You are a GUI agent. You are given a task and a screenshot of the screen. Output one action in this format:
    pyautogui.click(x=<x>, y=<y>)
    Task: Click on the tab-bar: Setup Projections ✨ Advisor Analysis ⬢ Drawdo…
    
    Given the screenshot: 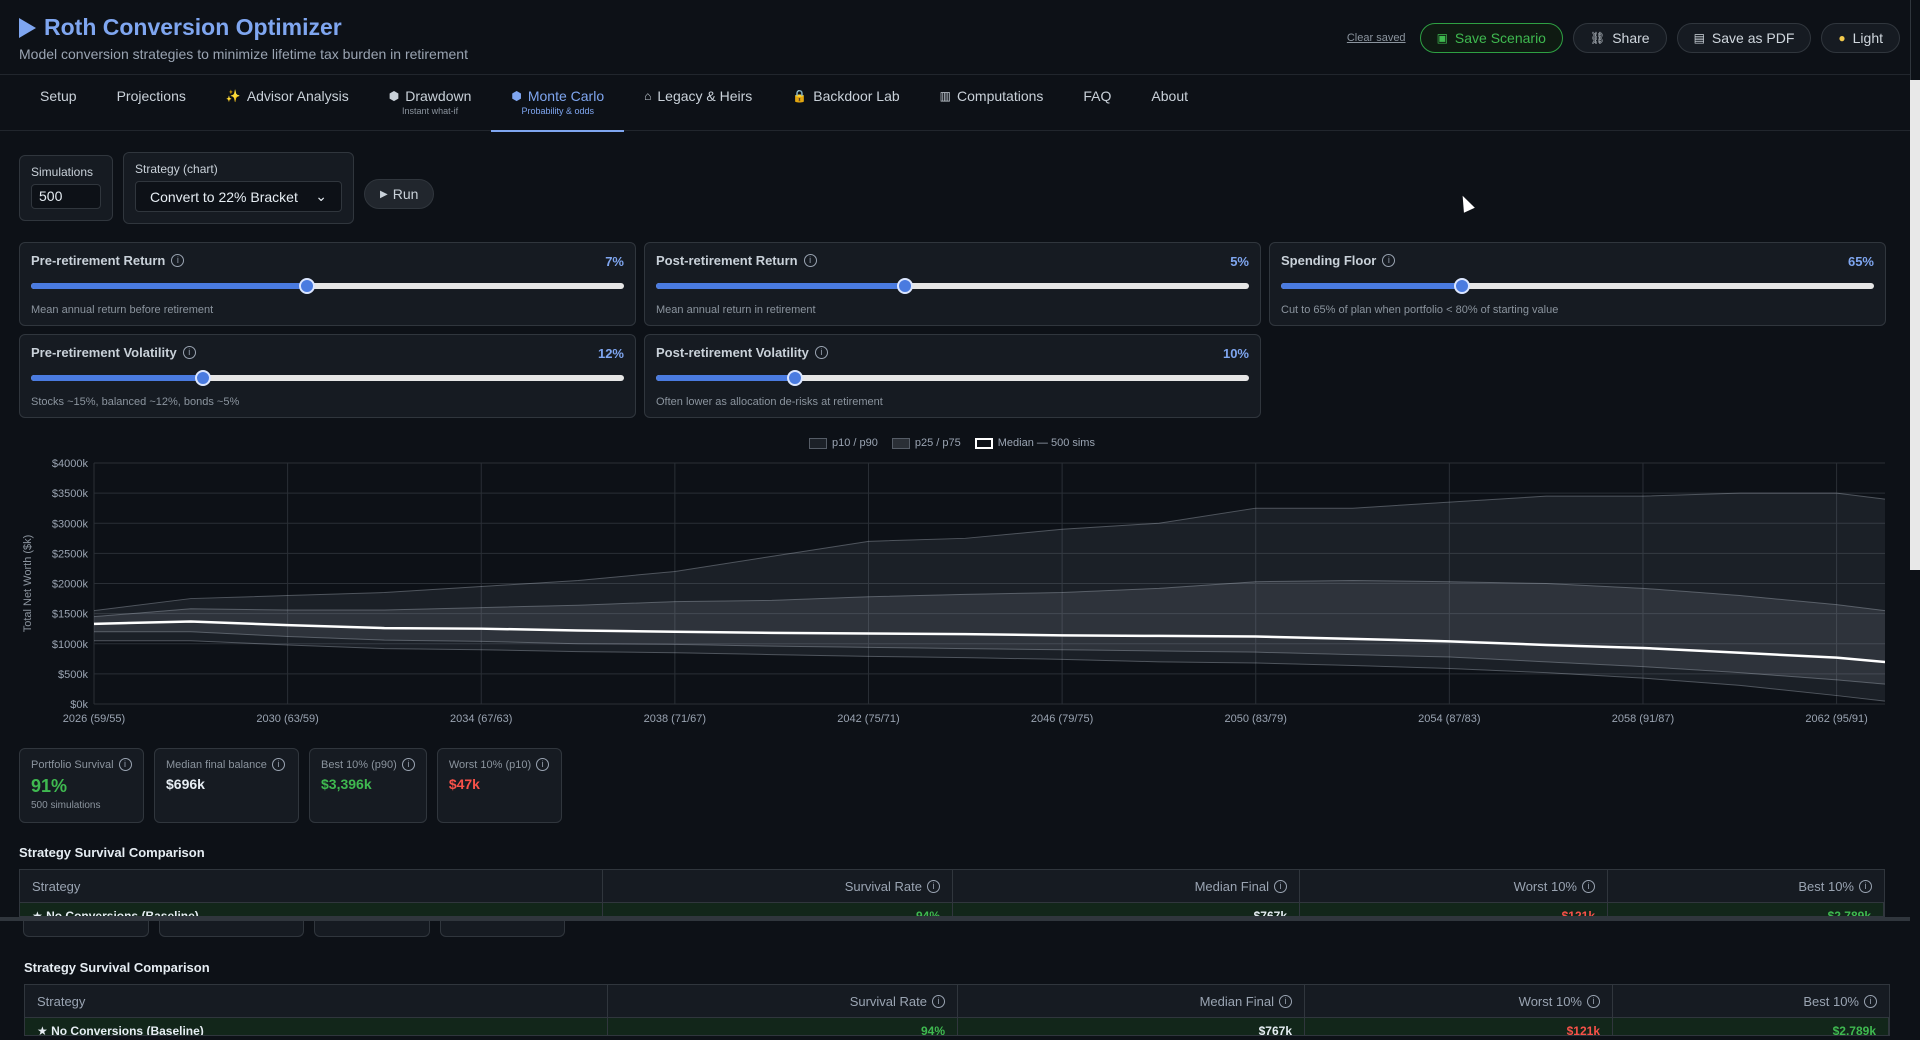 What is the action you would take?
    pyautogui.click(x=960, y=103)
    